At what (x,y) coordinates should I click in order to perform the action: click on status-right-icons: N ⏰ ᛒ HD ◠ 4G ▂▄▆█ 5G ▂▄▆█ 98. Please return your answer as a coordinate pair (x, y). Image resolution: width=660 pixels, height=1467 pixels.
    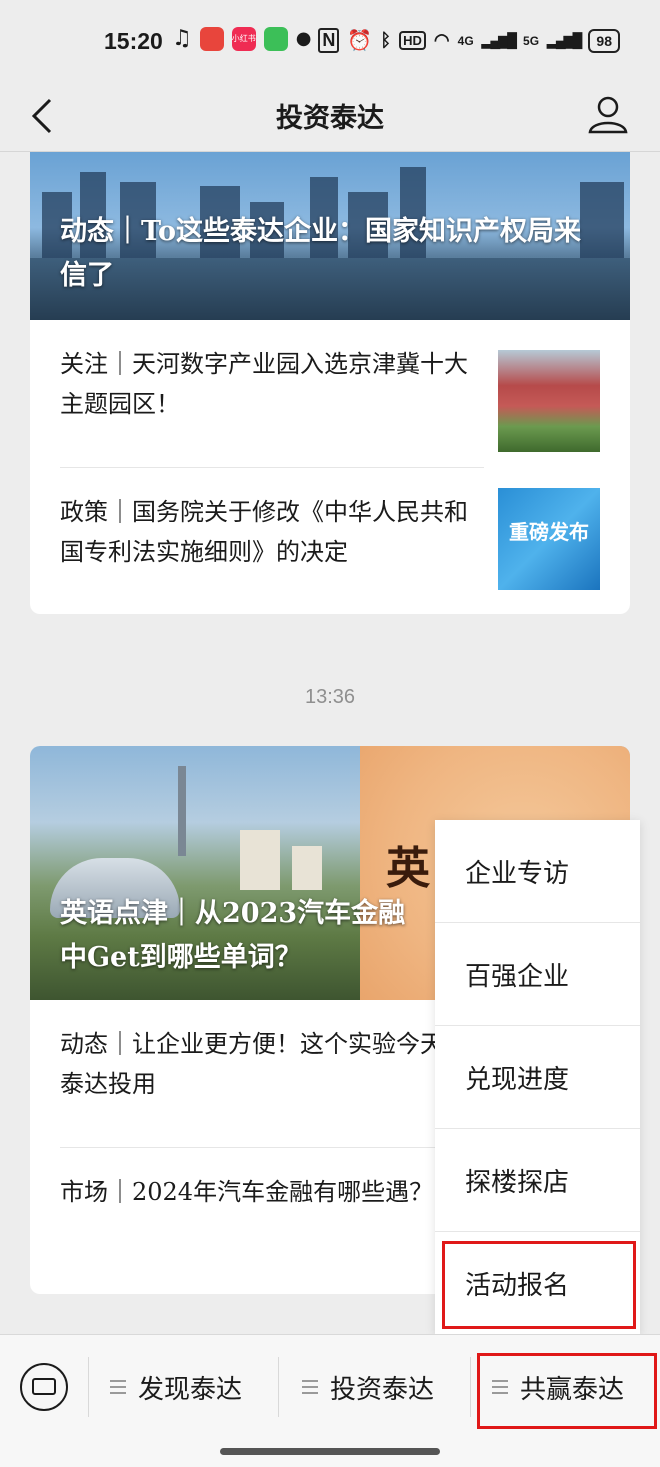
    Looking at the image, I should click on (469, 40).